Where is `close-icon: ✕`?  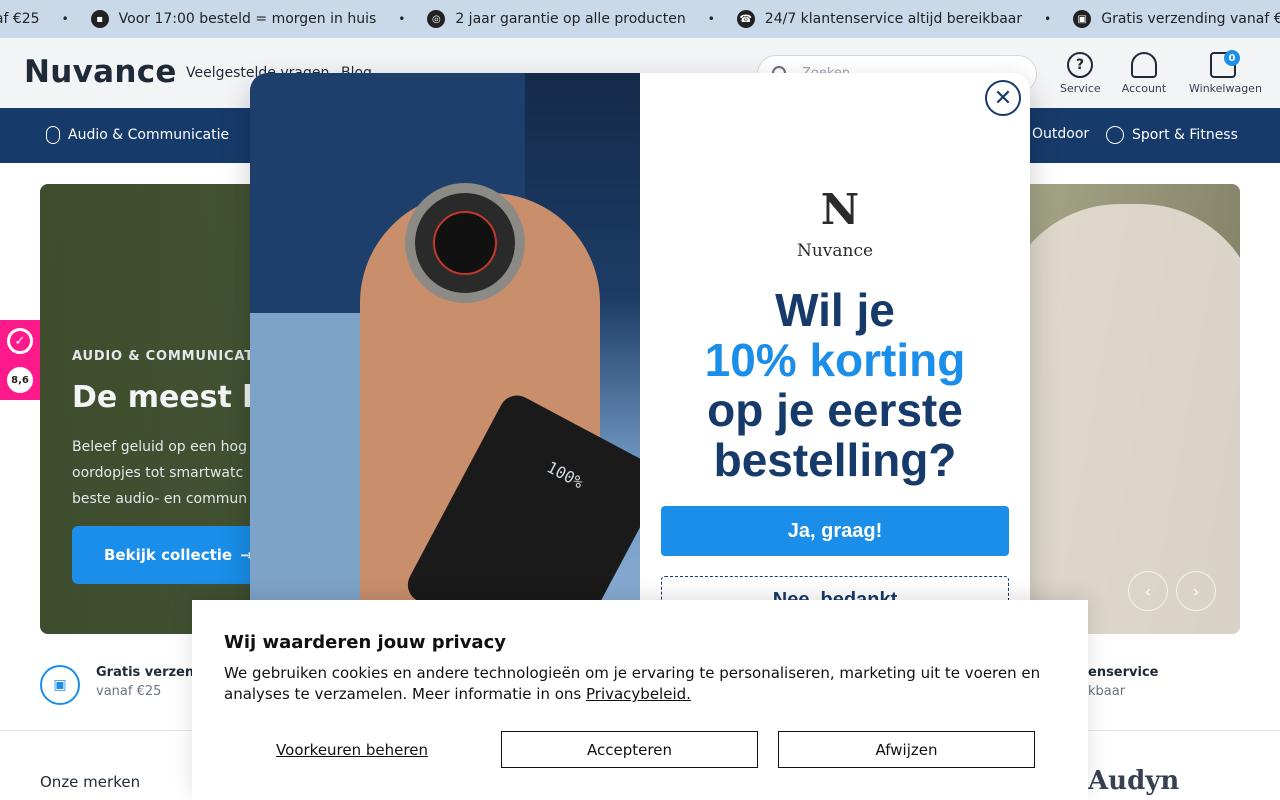 close-icon: ✕ is located at coordinates (1003, 98).